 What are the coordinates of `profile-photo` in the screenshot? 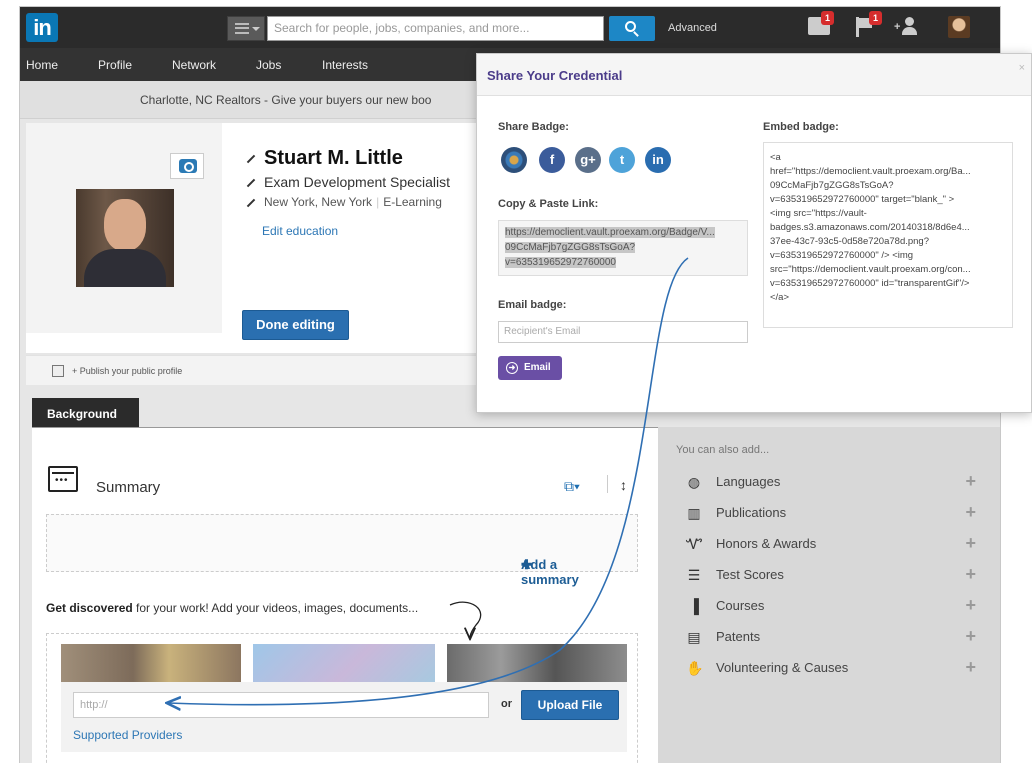 It's located at (125, 238).